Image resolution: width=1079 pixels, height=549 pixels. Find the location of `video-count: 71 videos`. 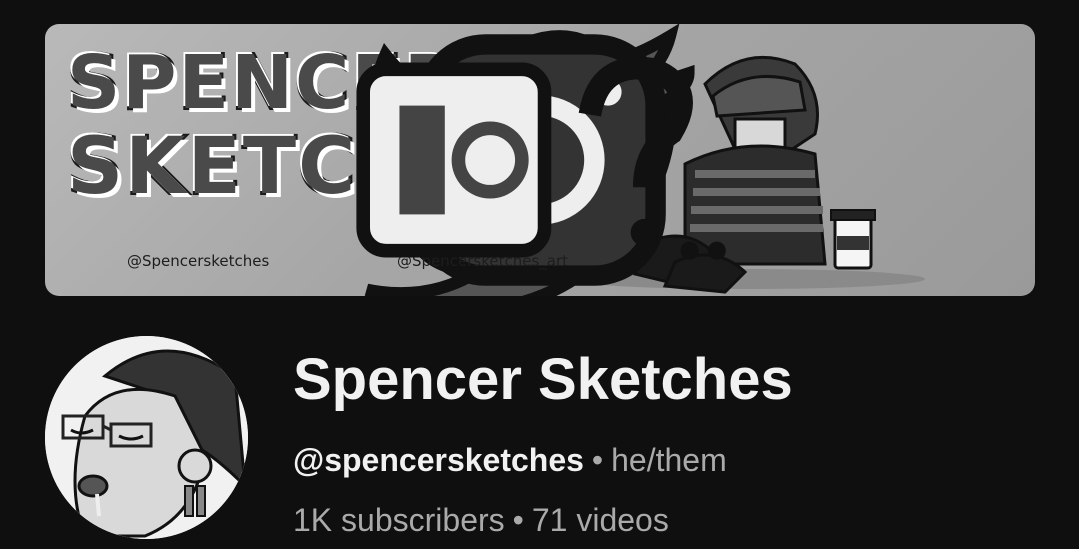

video-count: 71 videos is located at coordinates (600, 520).